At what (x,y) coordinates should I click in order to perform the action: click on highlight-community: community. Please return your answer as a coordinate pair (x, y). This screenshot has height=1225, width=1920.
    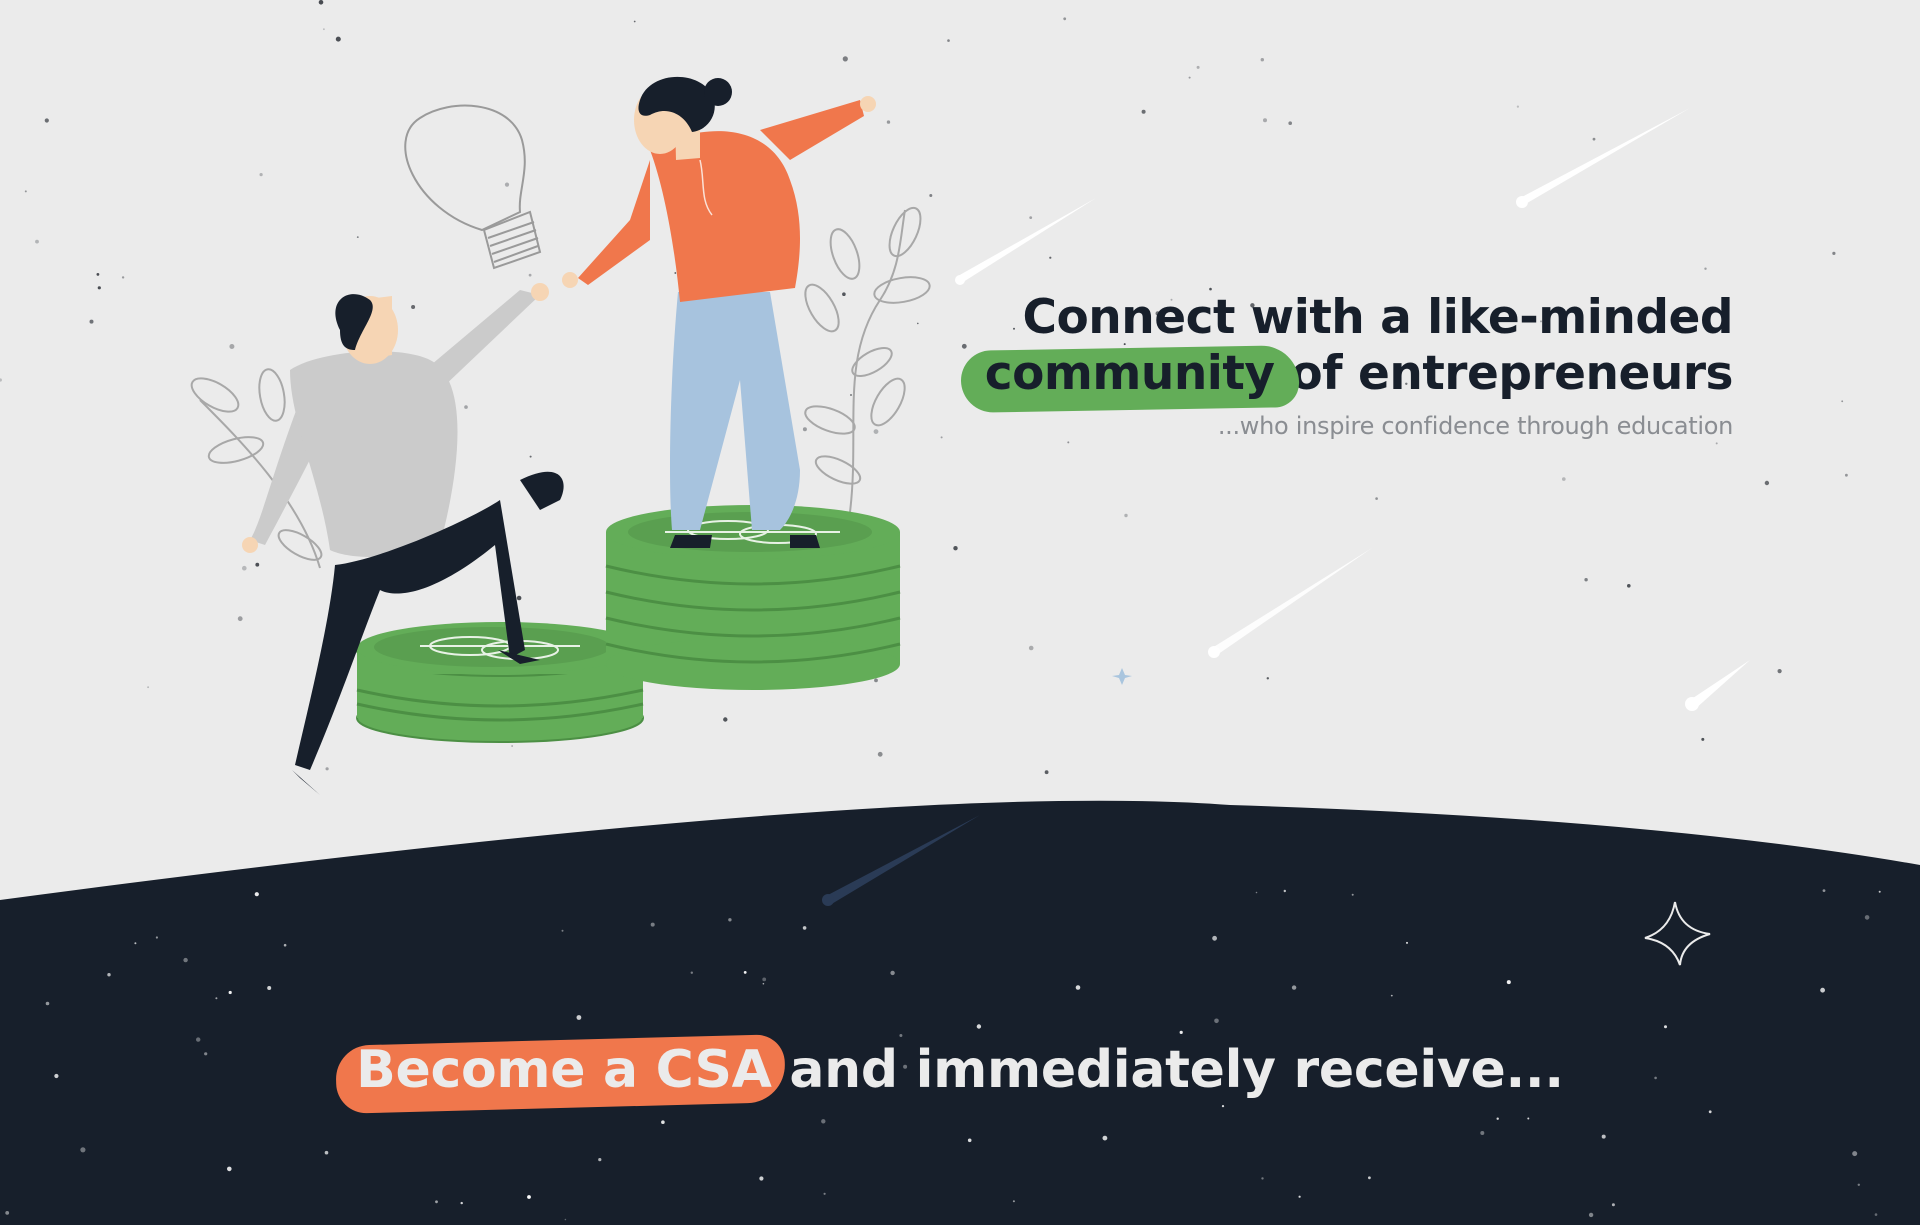
    Looking at the image, I should click on (1129, 373).